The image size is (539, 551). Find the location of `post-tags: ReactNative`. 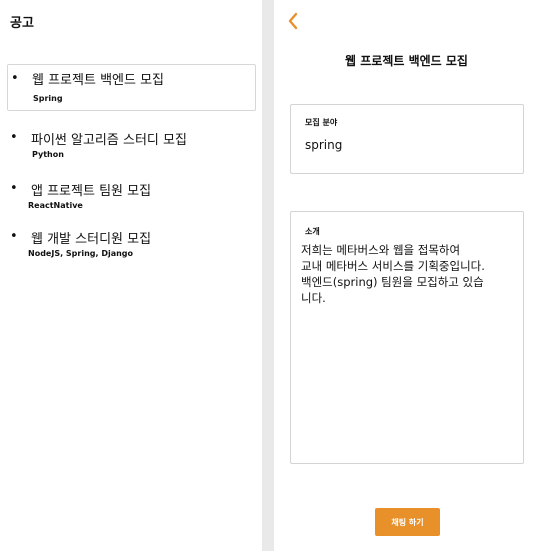

post-tags: ReactNative is located at coordinates (55, 205).